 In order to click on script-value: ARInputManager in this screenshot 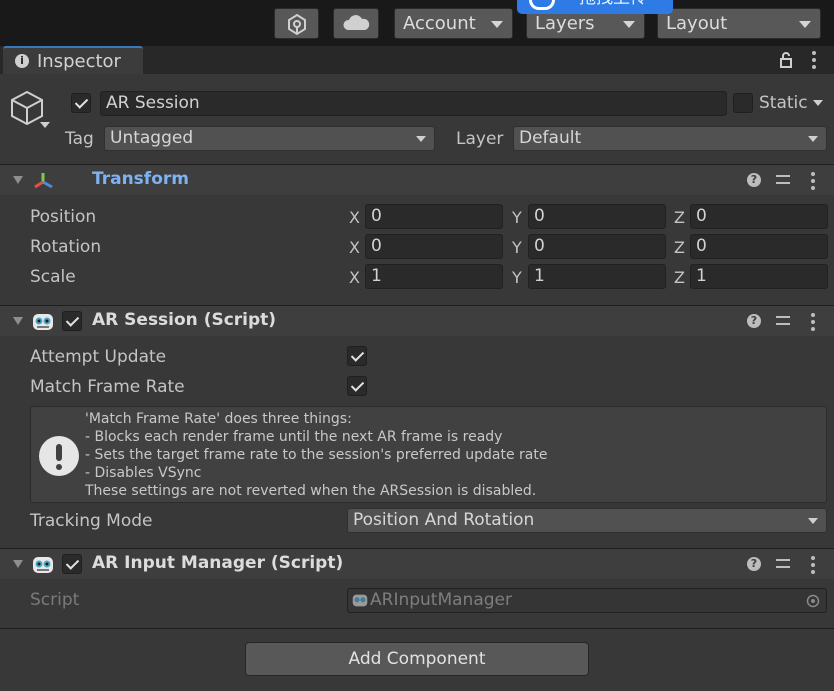, I will do `click(441, 600)`.